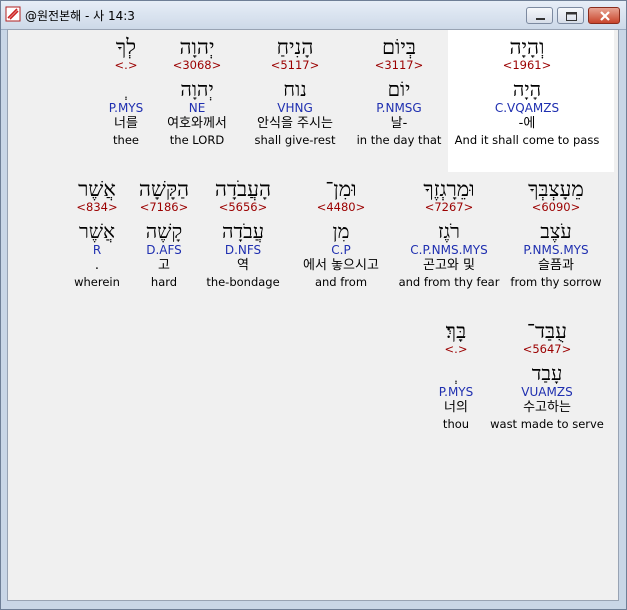 The image size is (627, 610). What do you see at coordinates (539, 15) in the screenshot?
I see `minimize-button` at bounding box center [539, 15].